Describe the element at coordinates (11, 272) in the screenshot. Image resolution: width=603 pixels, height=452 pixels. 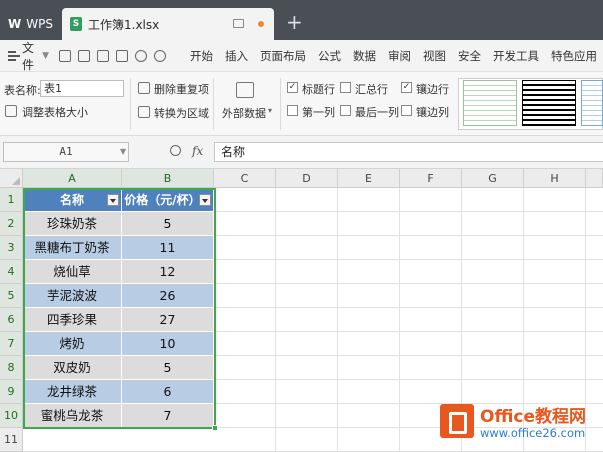
I see `row-header: 4` at that location.